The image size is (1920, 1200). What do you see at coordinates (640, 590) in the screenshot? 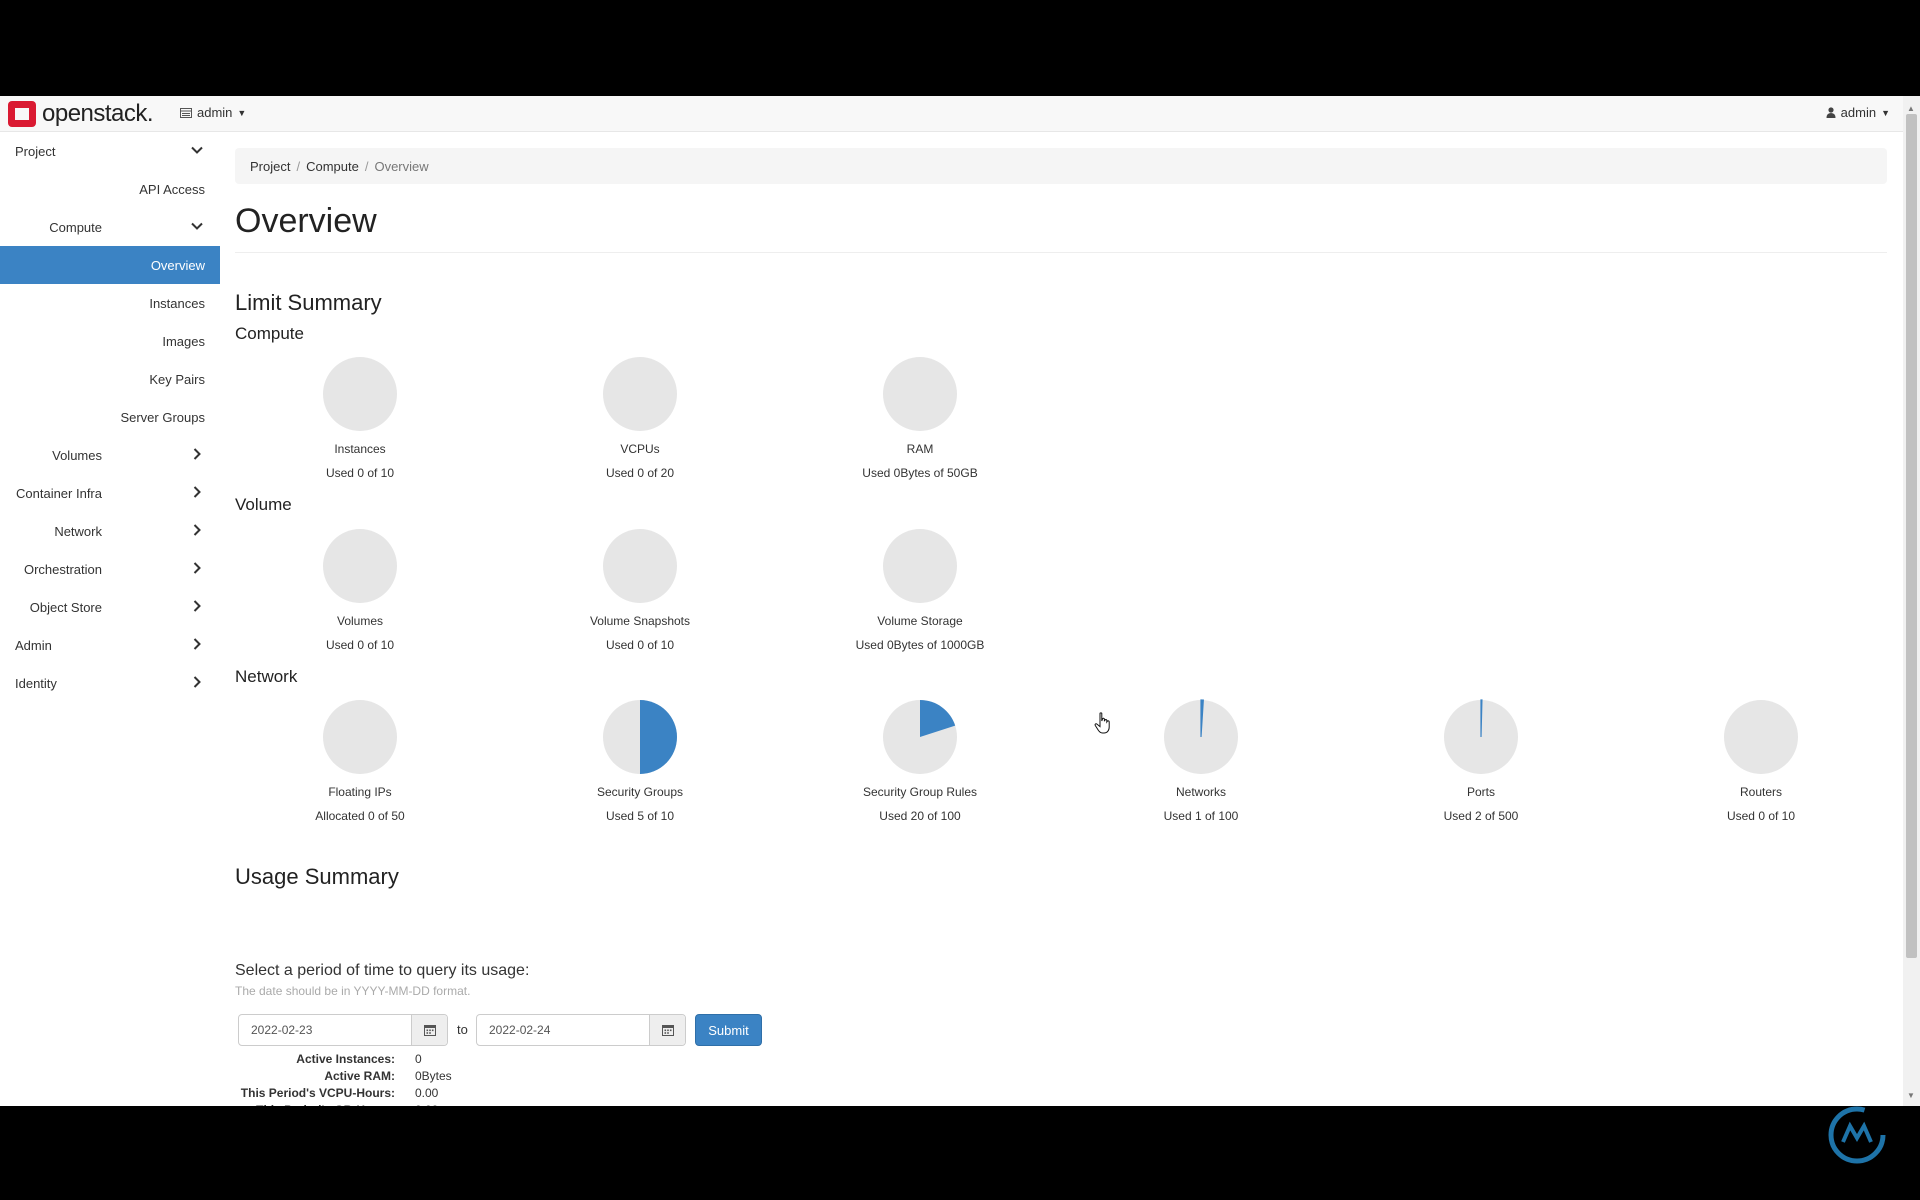
I see `limit-pie-chart: Volume Snapshots Used 0 of 10` at bounding box center [640, 590].